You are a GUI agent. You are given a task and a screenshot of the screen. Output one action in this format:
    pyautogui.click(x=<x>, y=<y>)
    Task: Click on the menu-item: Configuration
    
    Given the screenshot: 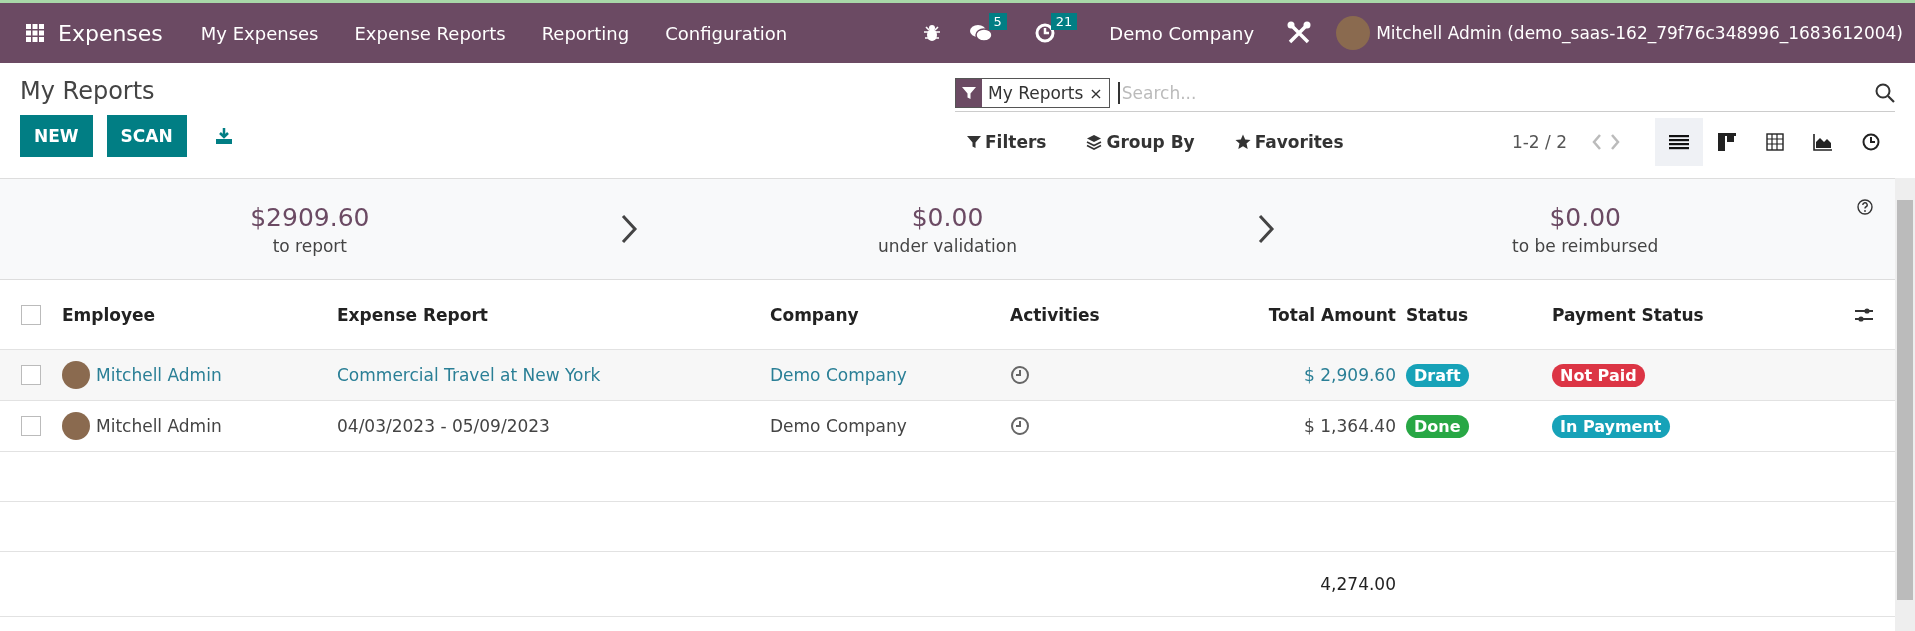 What is the action you would take?
    pyautogui.click(x=726, y=33)
    